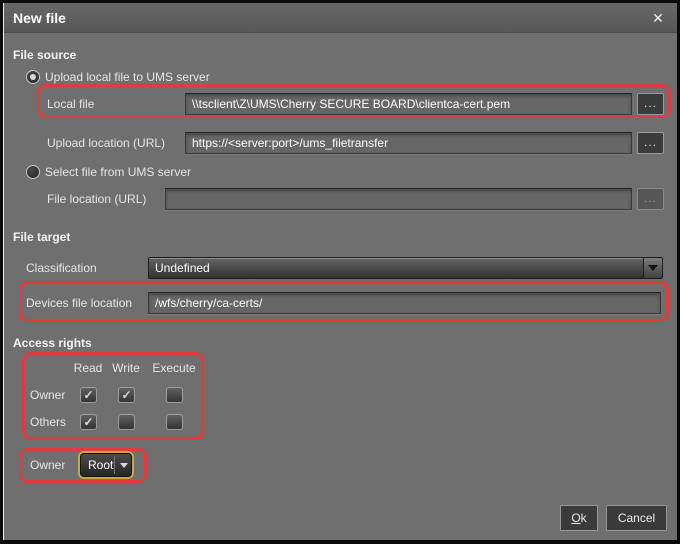 The height and width of the screenshot is (544, 680). I want to click on classification-value: Undefined, so click(182, 268).